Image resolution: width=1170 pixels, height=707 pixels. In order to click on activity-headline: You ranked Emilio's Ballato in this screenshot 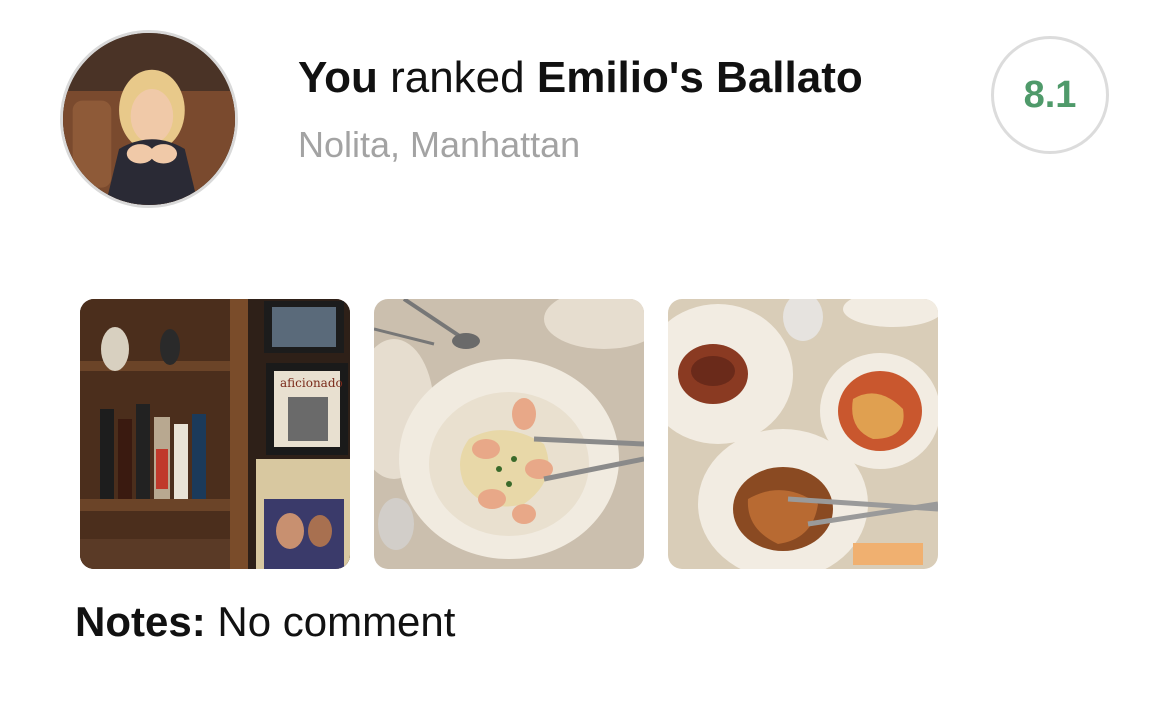, I will do `click(580, 78)`.